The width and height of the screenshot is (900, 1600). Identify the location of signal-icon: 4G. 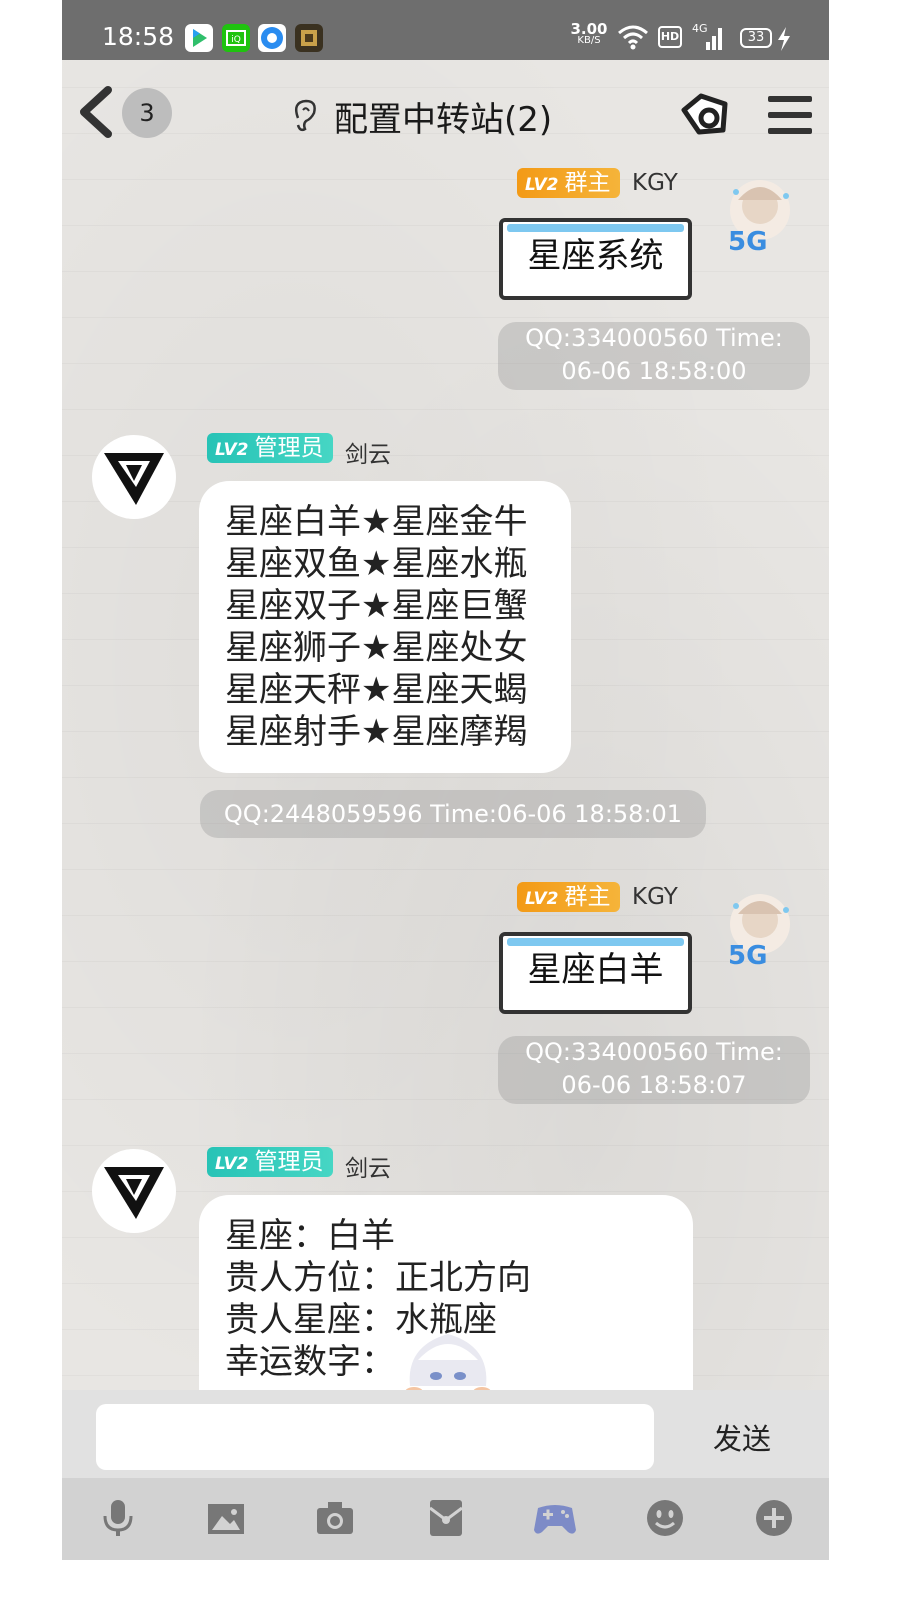
(709, 39).